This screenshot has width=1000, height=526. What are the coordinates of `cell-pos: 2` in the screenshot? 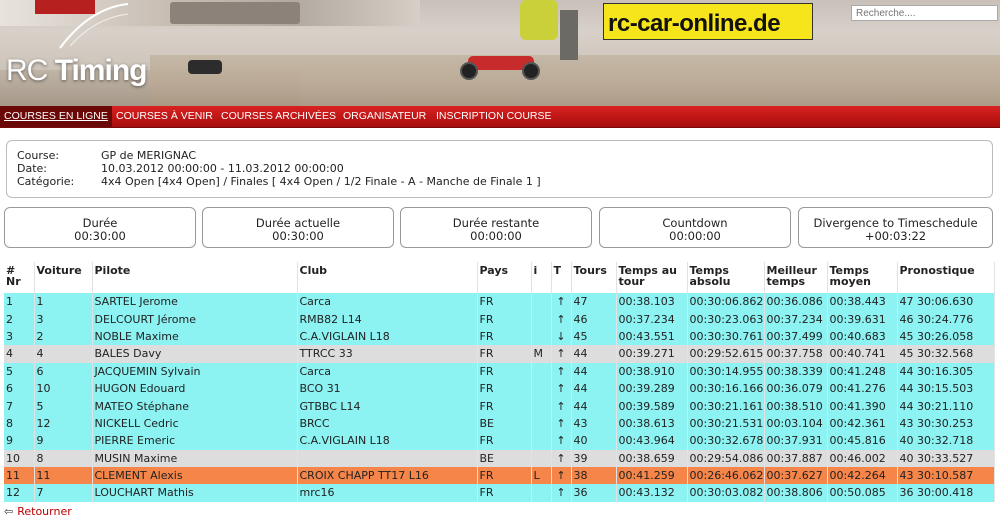 It's located at (19, 319).